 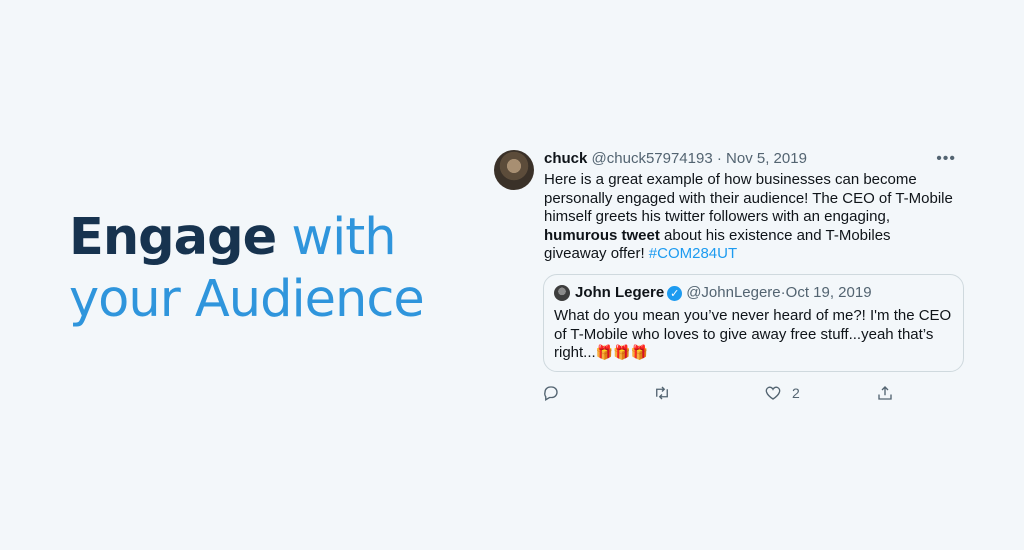 I want to click on share-button, so click(x=885, y=393).